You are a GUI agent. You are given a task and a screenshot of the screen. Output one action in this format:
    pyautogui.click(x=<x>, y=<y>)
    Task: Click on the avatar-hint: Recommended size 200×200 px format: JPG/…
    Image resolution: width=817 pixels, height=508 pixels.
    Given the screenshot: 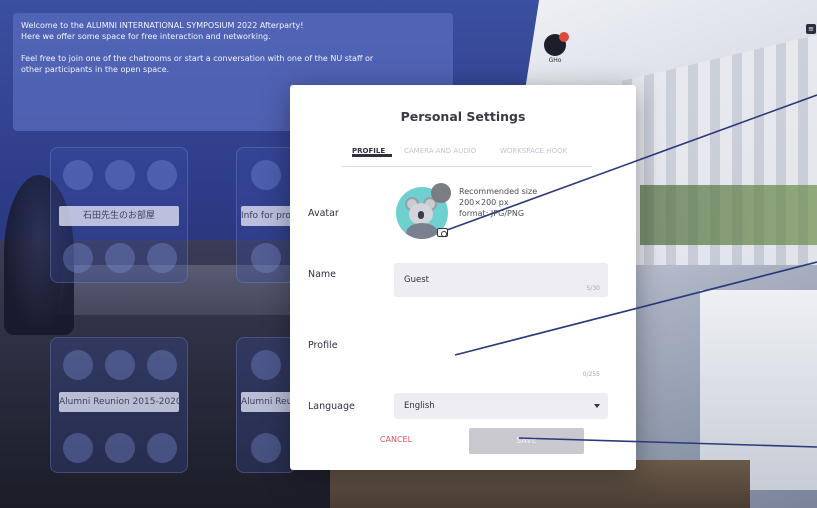 What is the action you would take?
    pyautogui.click(x=498, y=202)
    